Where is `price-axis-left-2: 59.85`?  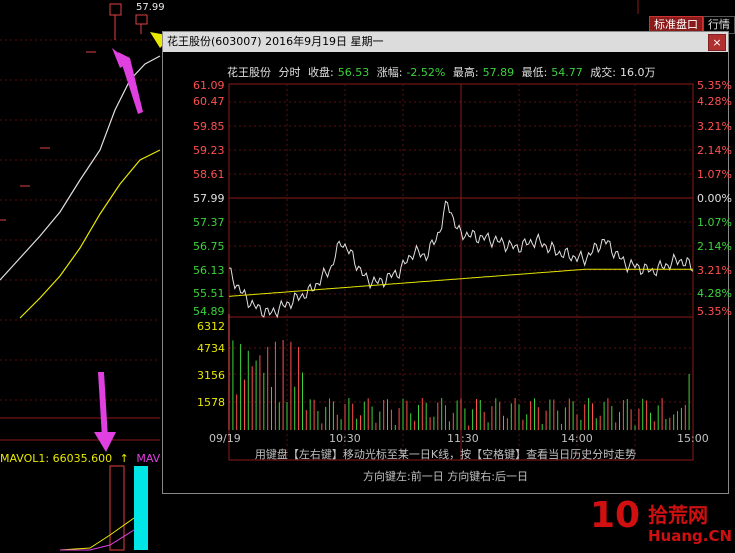 price-axis-left-2: 59.85 is located at coordinates (209, 126).